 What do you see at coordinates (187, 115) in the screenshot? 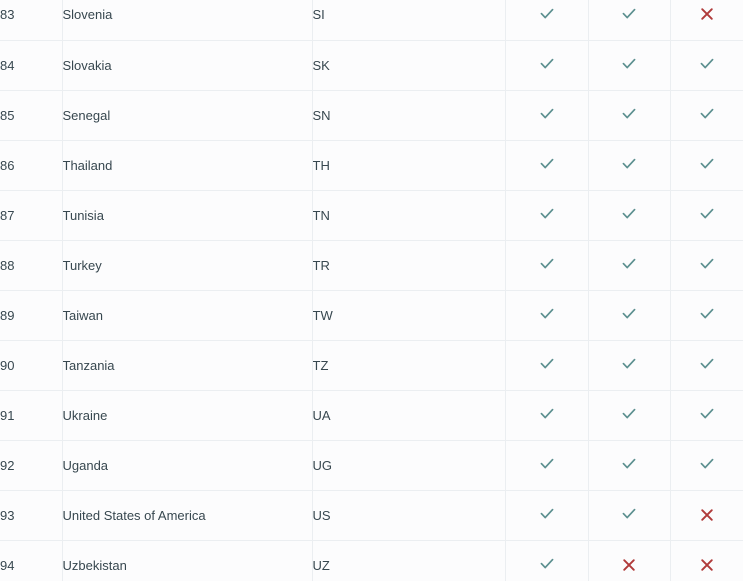
I see `country-name-cell: Senegal` at bounding box center [187, 115].